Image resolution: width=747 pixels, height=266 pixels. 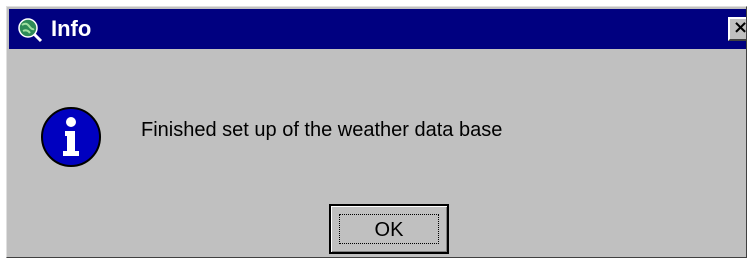 I want to click on close-icon: ×, so click(x=740, y=27).